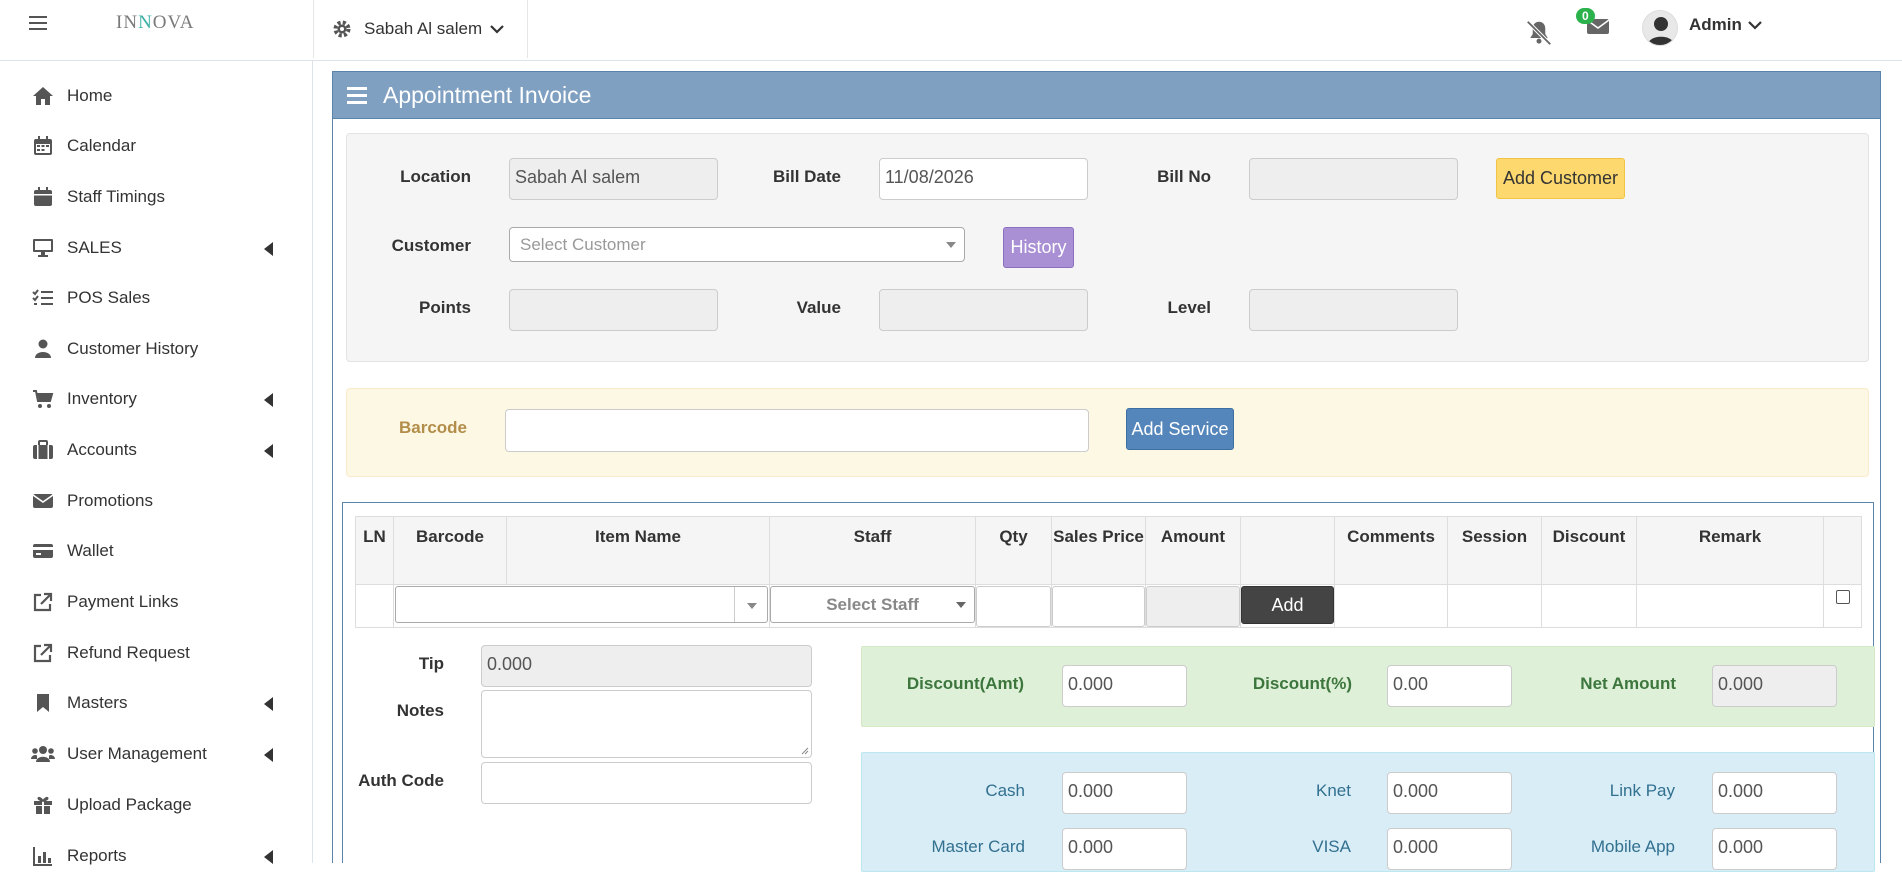  Describe the element at coordinates (156, 653) in the screenshot. I see `sidebar-item-refund-request: Refund Request` at that location.